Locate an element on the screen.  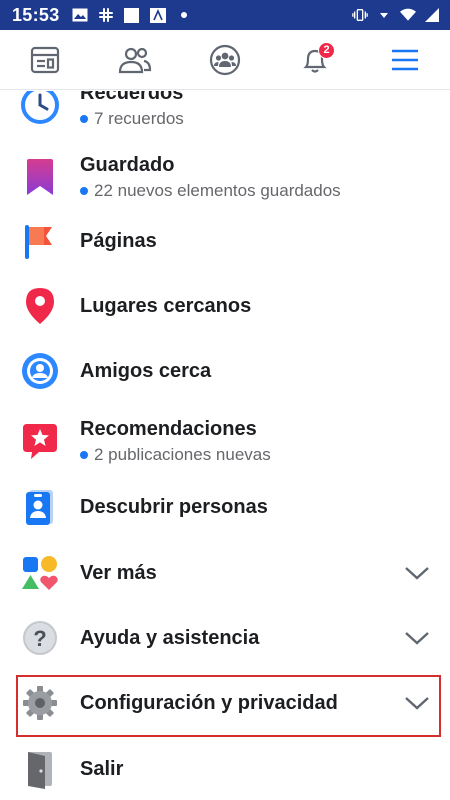
help-icon: ? is located at coordinates (40, 638).